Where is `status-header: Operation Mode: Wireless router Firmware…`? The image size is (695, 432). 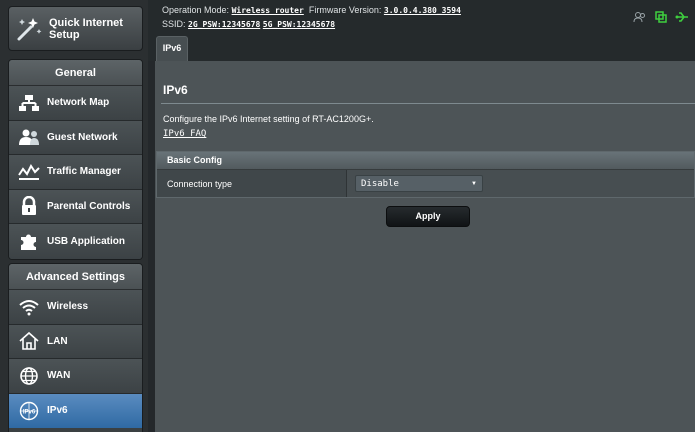
status-header: Operation Mode: Wireless router Firmware… is located at coordinates (421, 17).